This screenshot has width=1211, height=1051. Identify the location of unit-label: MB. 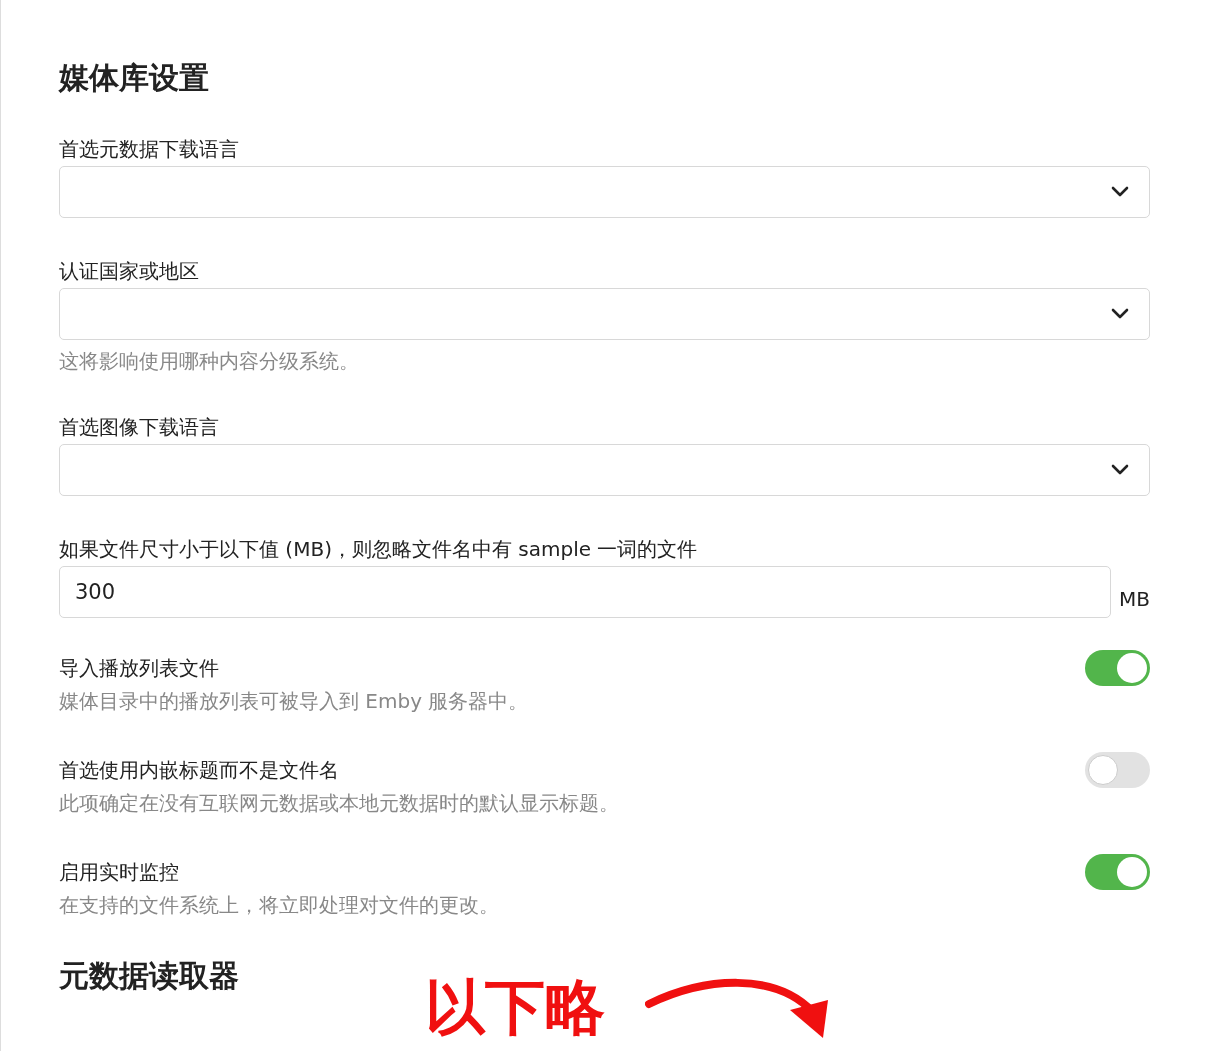
(1134, 599).